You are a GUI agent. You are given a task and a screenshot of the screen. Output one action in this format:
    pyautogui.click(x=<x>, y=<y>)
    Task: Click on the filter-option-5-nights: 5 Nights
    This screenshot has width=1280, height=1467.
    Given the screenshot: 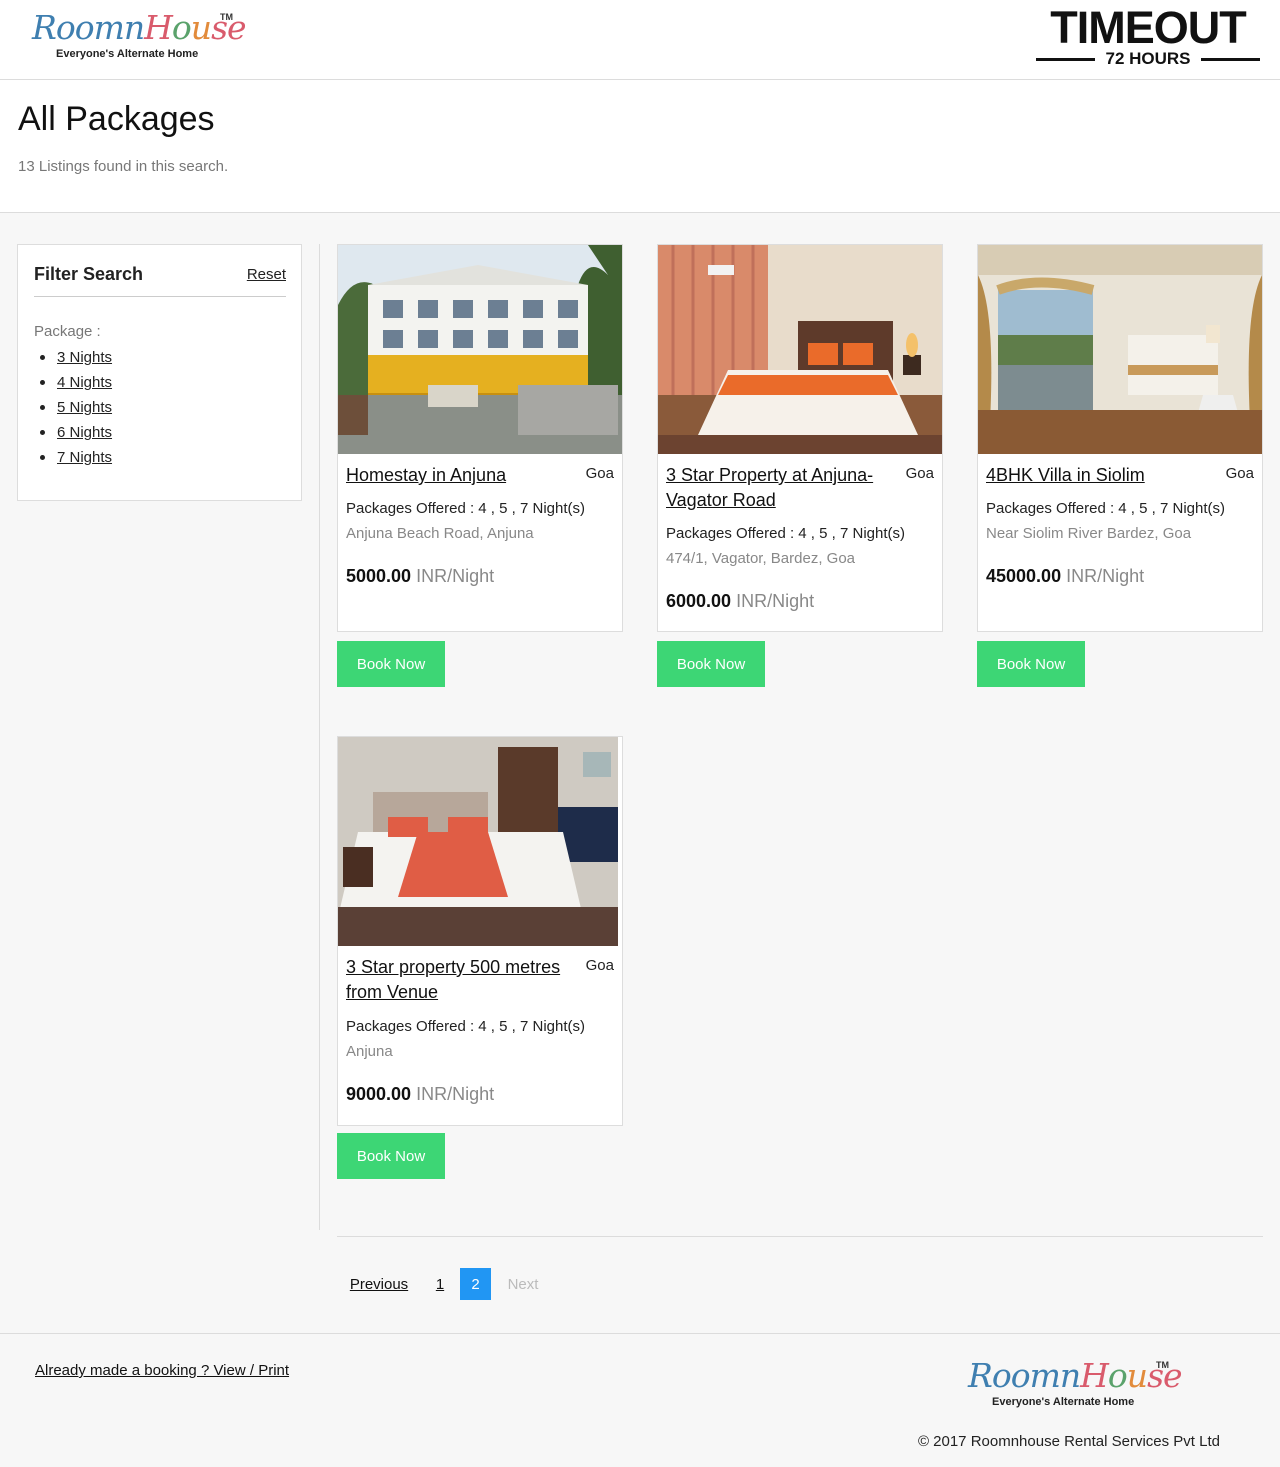 What is the action you would take?
    pyautogui.click(x=84, y=407)
    